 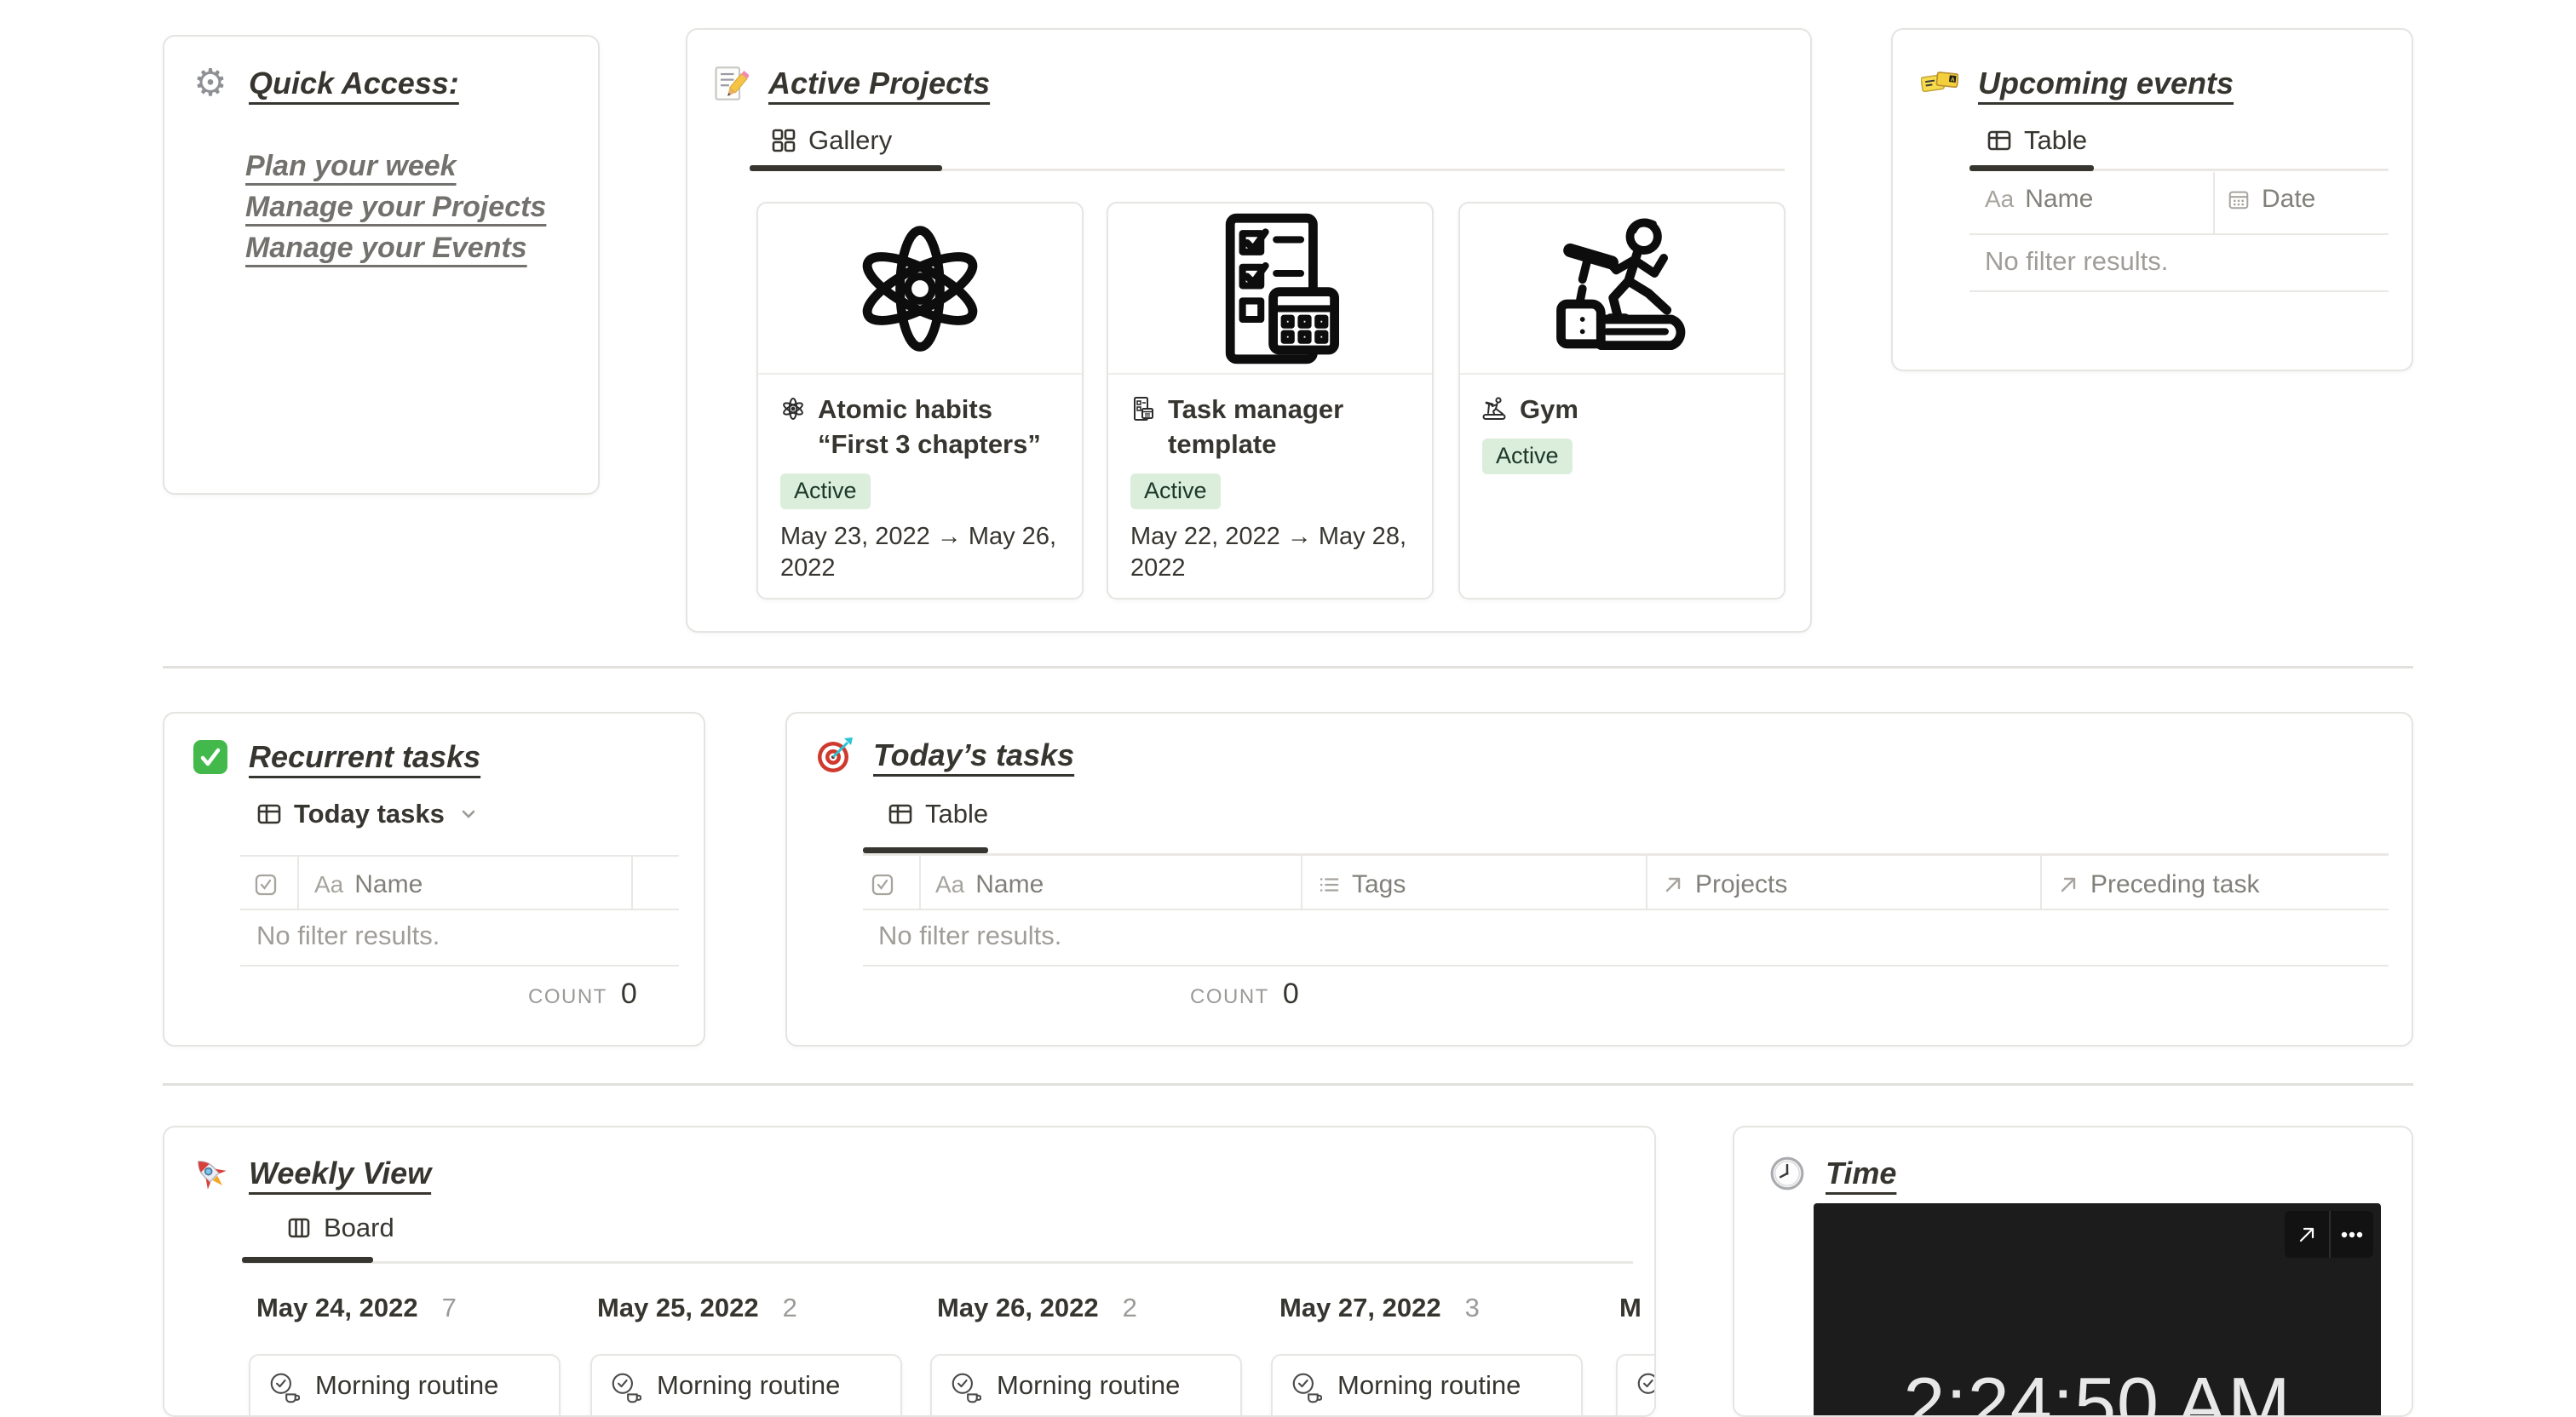 What do you see at coordinates (697, 1308) in the screenshot?
I see `board-column-header: May 25, 2022 2` at bounding box center [697, 1308].